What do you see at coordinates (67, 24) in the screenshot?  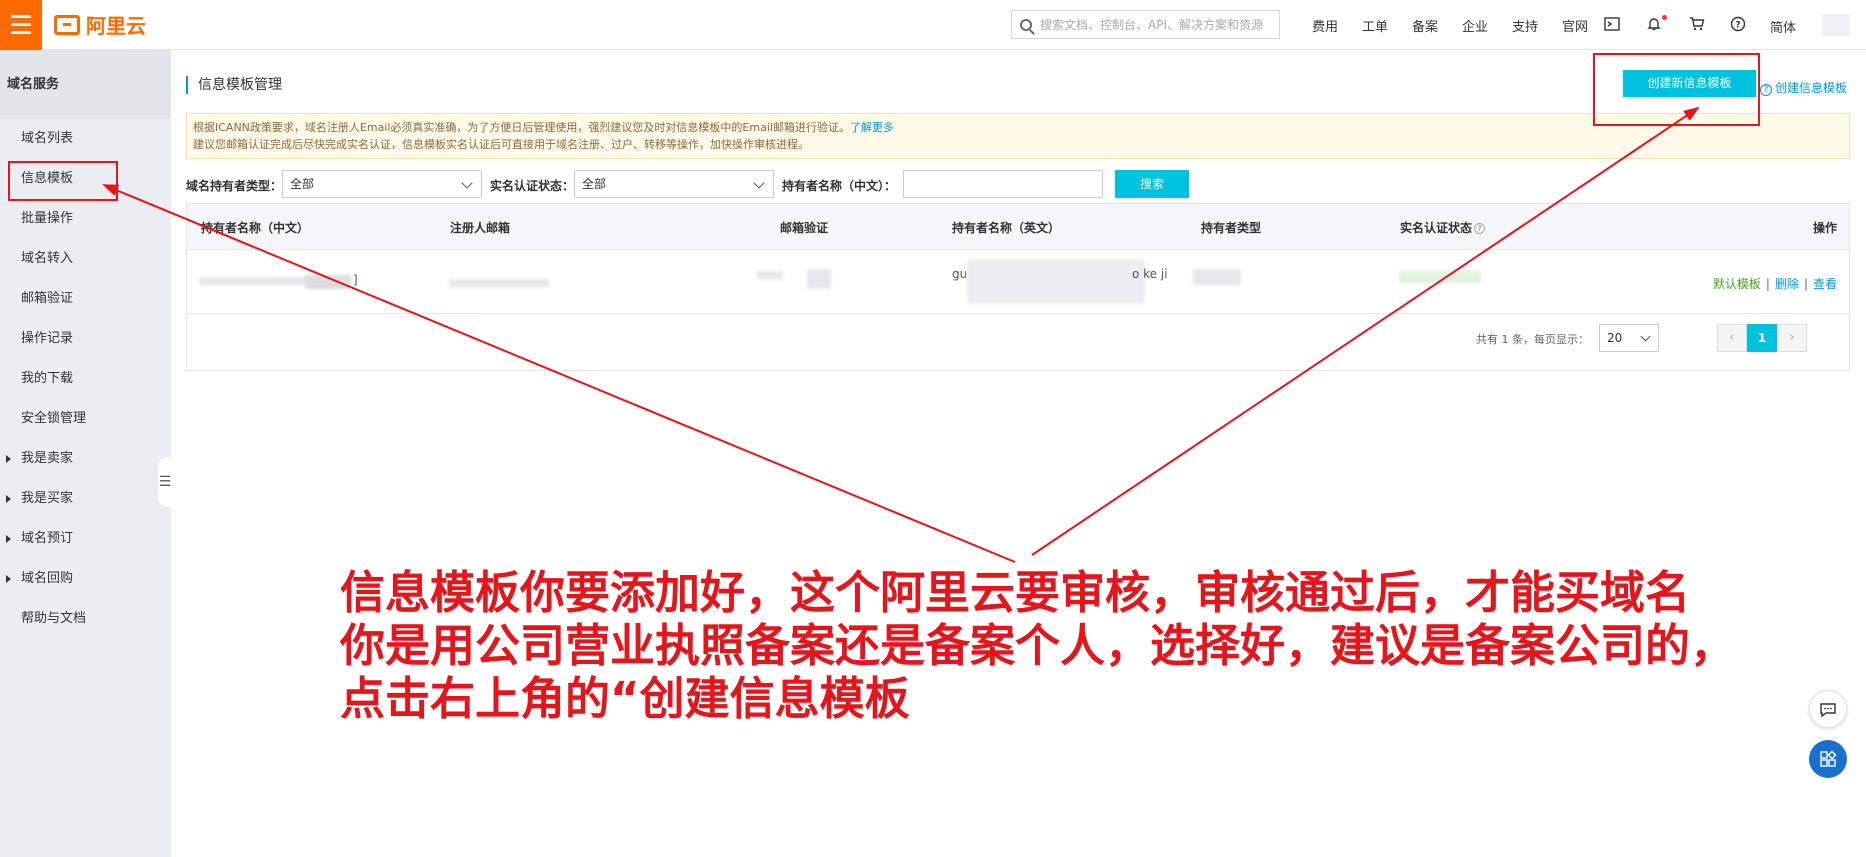 I see `logo-mark-icon` at bounding box center [67, 24].